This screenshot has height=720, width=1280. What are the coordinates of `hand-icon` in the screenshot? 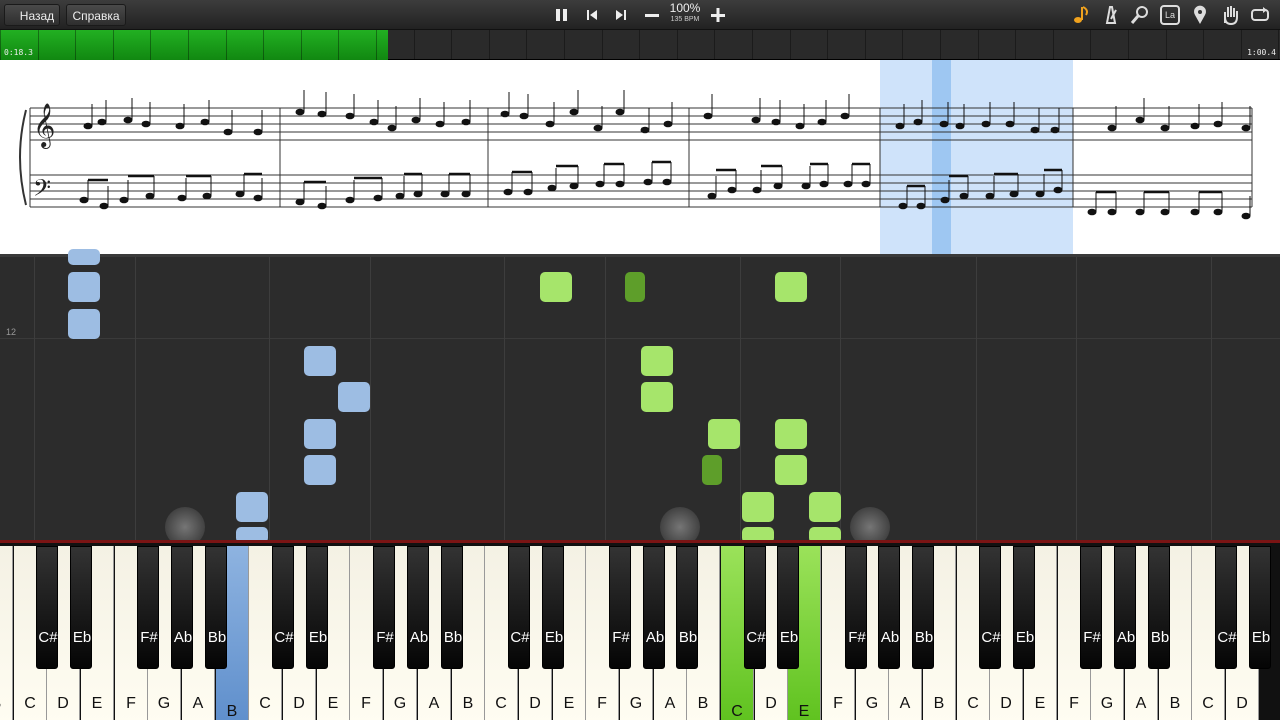 It's located at (1230, 15).